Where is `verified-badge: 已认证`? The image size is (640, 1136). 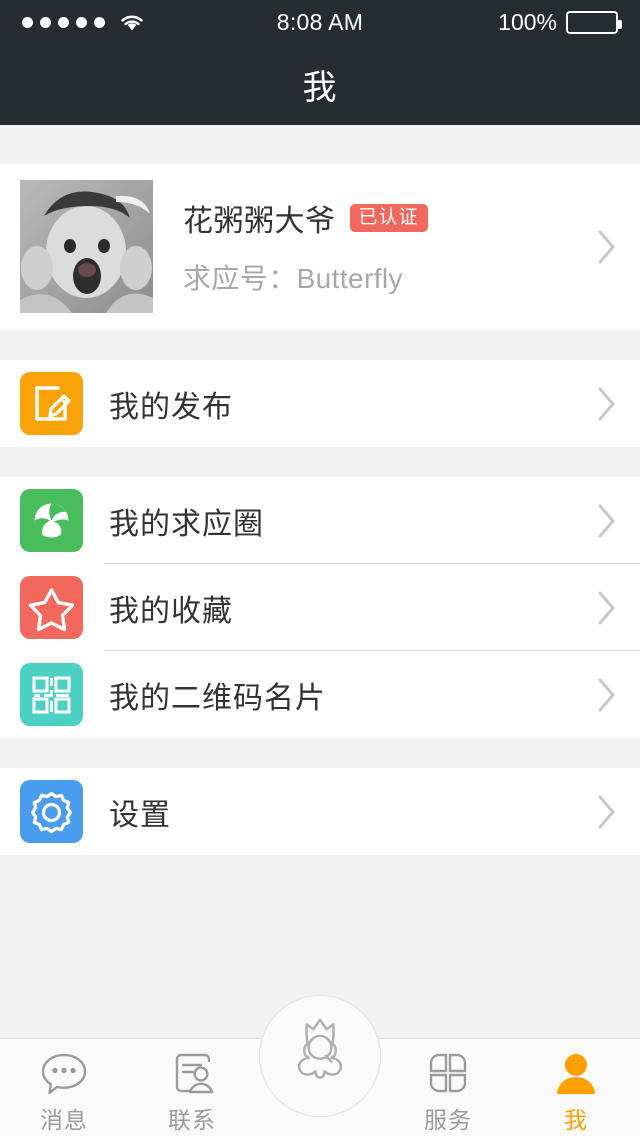
verified-badge: 已认证 is located at coordinates (388, 218).